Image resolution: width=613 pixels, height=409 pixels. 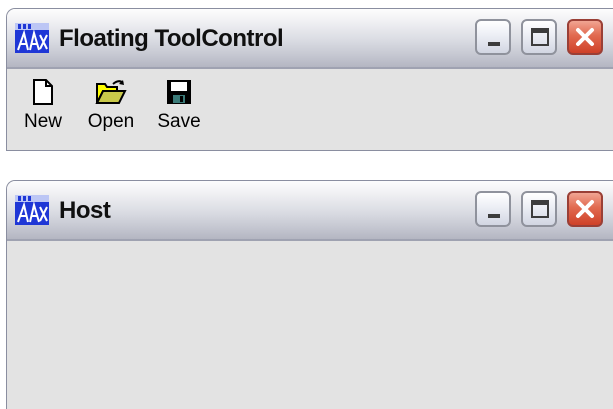 What do you see at coordinates (43, 110) in the screenshot?
I see `new-button: New` at bounding box center [43, 110].